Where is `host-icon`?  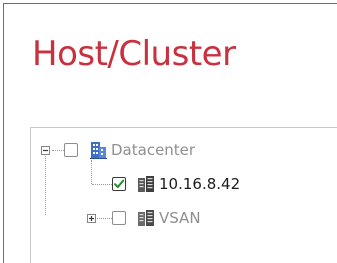
host-icon is located at coordinates (146, 184).